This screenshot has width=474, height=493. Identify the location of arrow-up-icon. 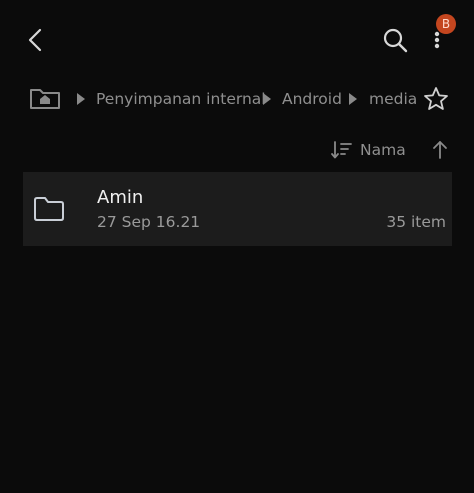
(440, 150).